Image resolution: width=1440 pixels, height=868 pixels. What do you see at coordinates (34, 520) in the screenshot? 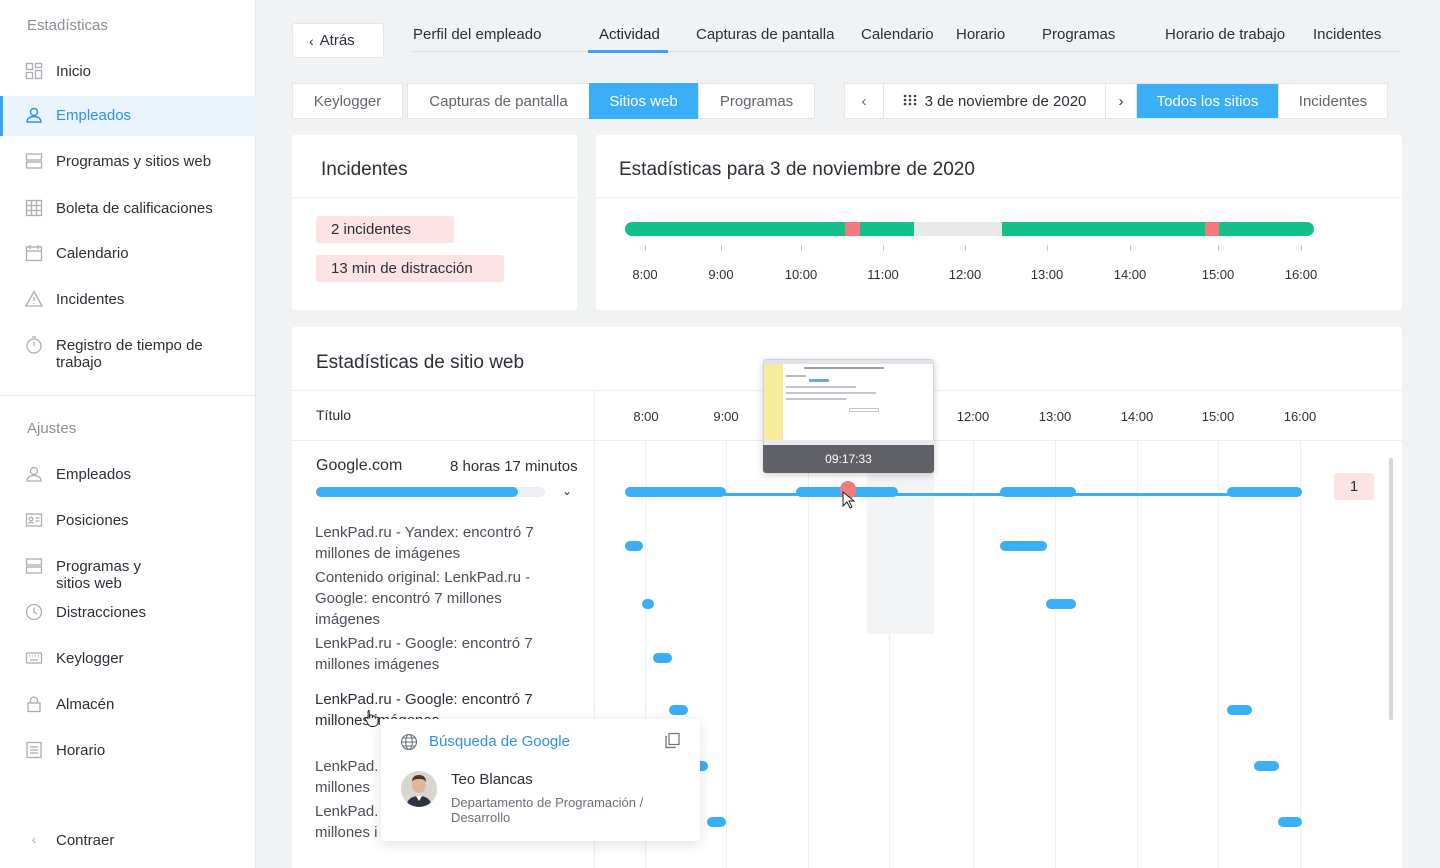
I see `id-card-icon` at bounding box center [34, 520].